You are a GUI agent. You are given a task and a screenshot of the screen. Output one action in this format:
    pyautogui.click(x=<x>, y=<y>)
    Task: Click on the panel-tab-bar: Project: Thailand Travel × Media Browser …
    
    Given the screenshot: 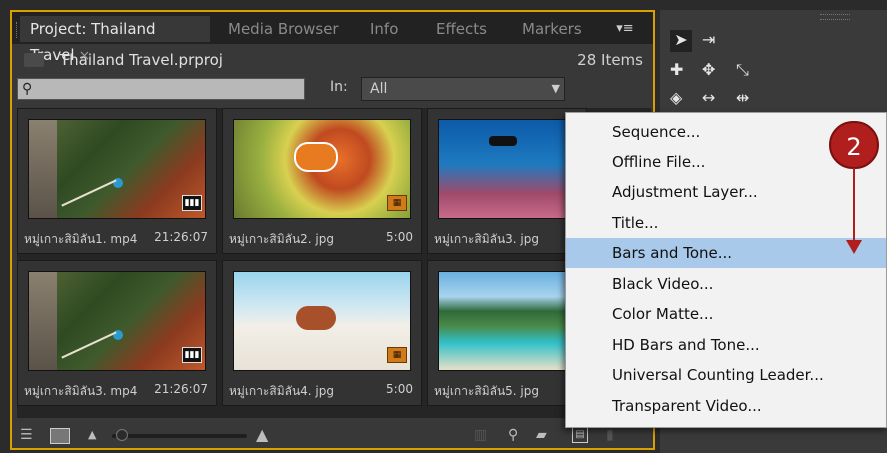 What is the action you would take?
    pyautogui.click(x=332, y=38)
    